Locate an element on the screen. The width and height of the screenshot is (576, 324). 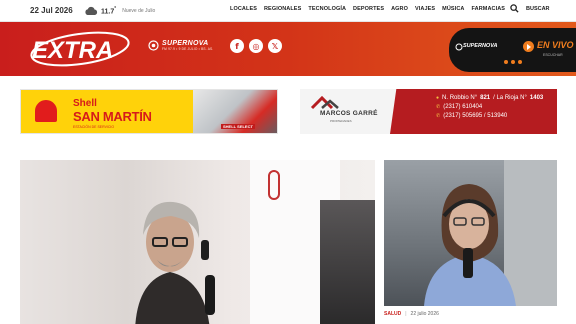
extra-logo: EXTRA is located at coordinates (78, 49).